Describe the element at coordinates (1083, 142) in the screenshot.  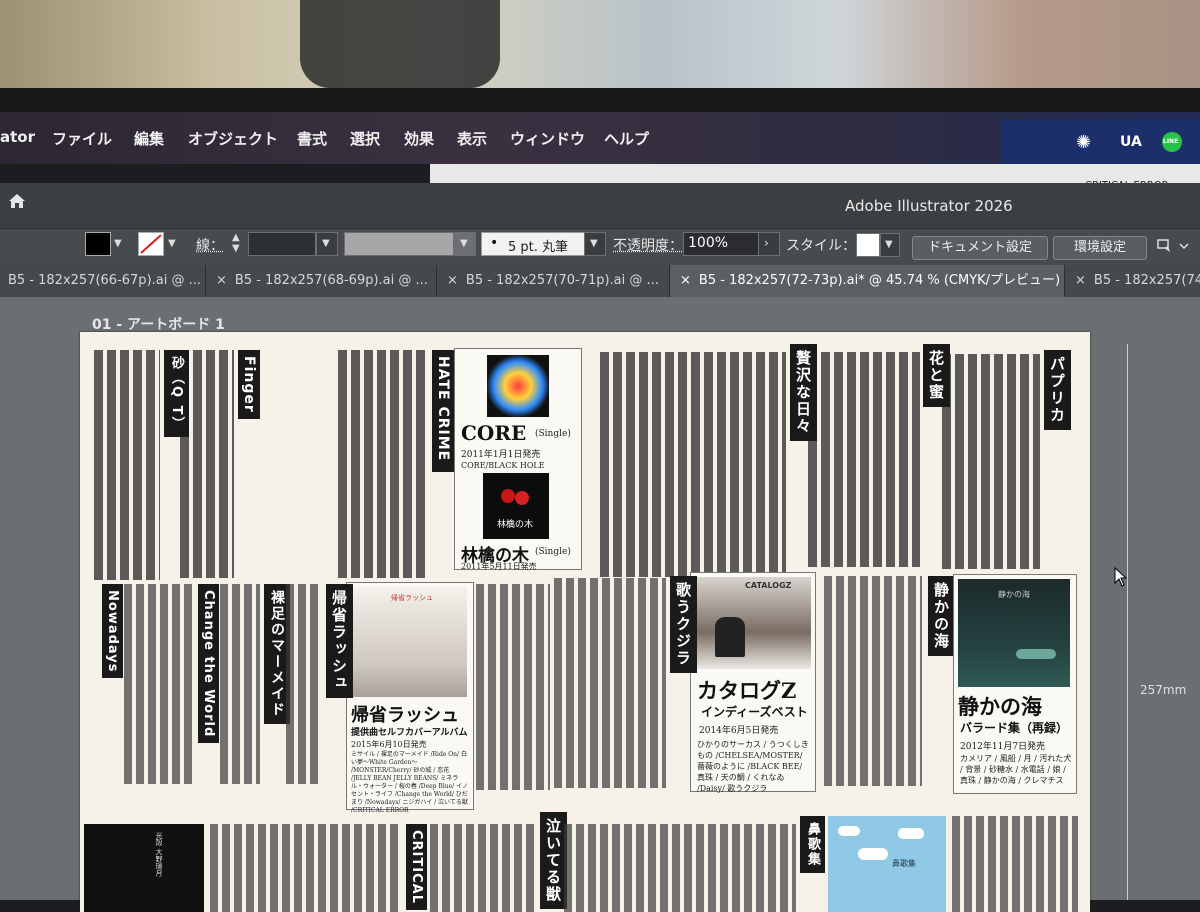
I see `brightness-icon: ✺` at that location.